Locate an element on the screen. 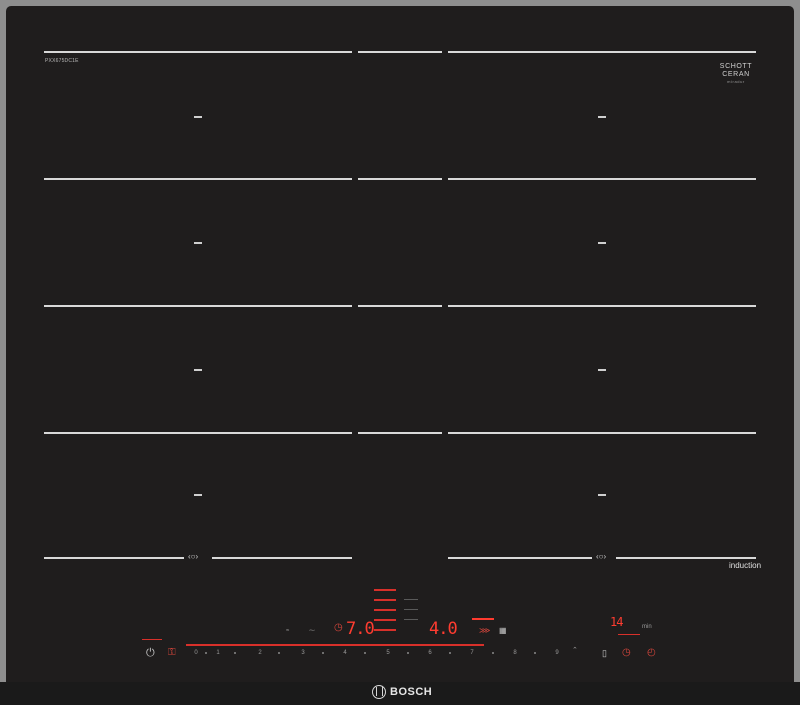 The width and height of the screenshot is (800, 705). power-icon: ⏻ is located at coordinates (150, 653).